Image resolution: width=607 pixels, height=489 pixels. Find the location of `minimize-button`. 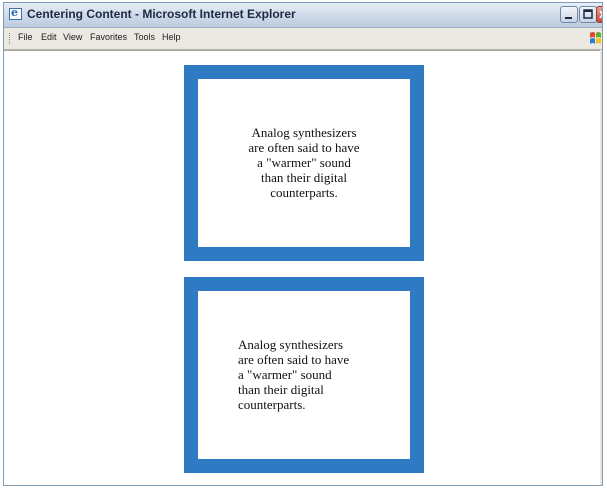

minimize-button is located at coordinates (569, 14).